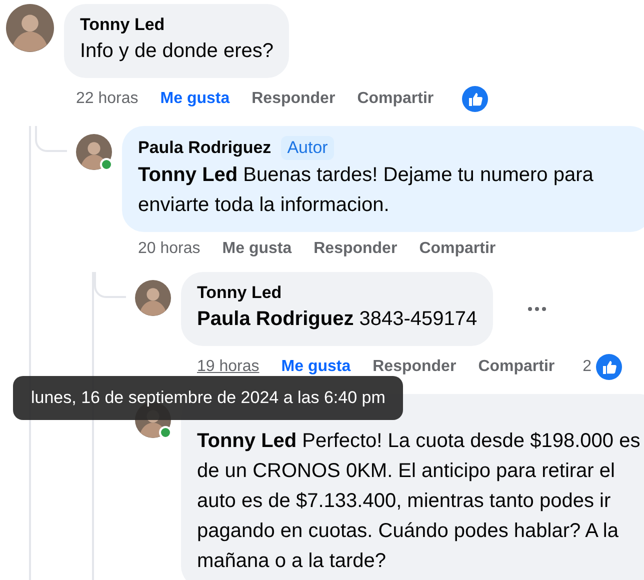  What do you see at coordinates (177, 51) in the screenshot?
I see `comment-text: Info y de donde eres?` at bounding box center [177, 51].